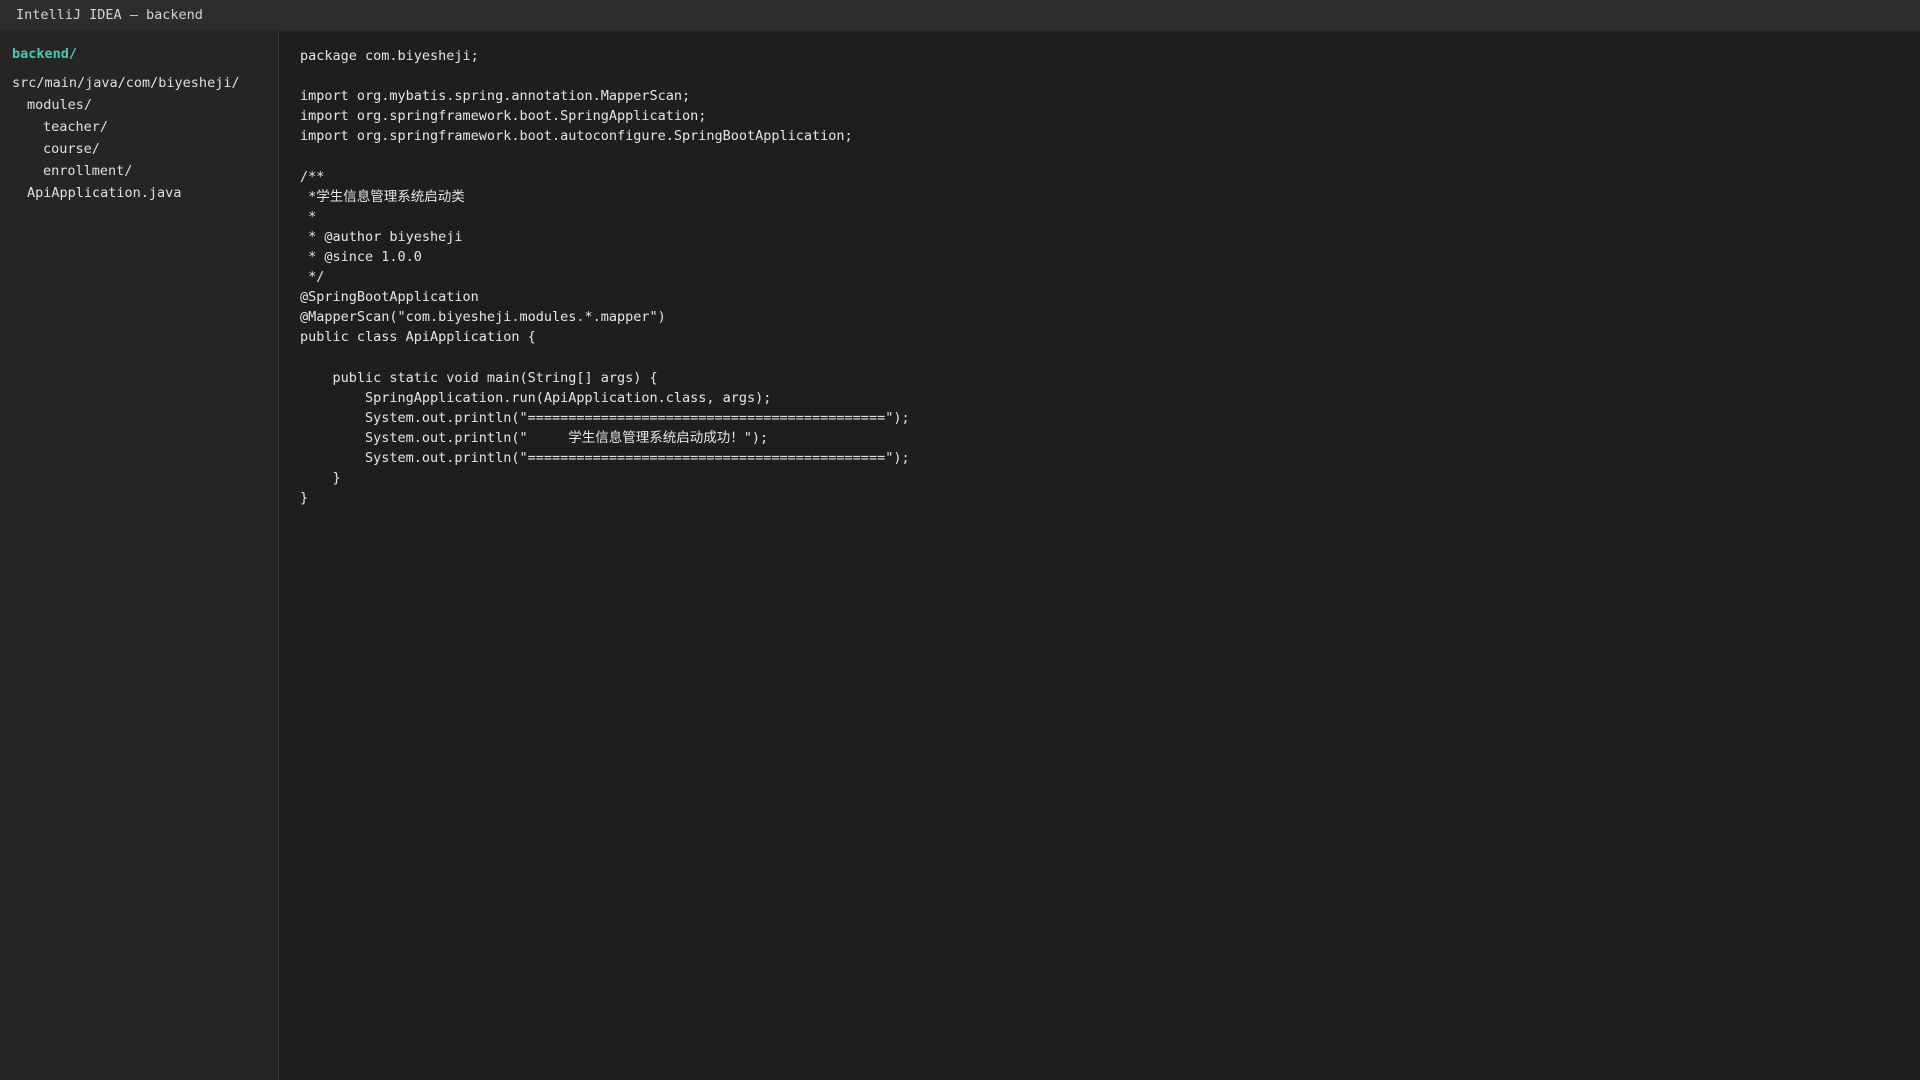 The image size is (1920, 1080). What do you see at coordinates (479, 377) in the screenshot?
I see `code-line: public static void main(String[] args) {` at bounding box center [479, 377].